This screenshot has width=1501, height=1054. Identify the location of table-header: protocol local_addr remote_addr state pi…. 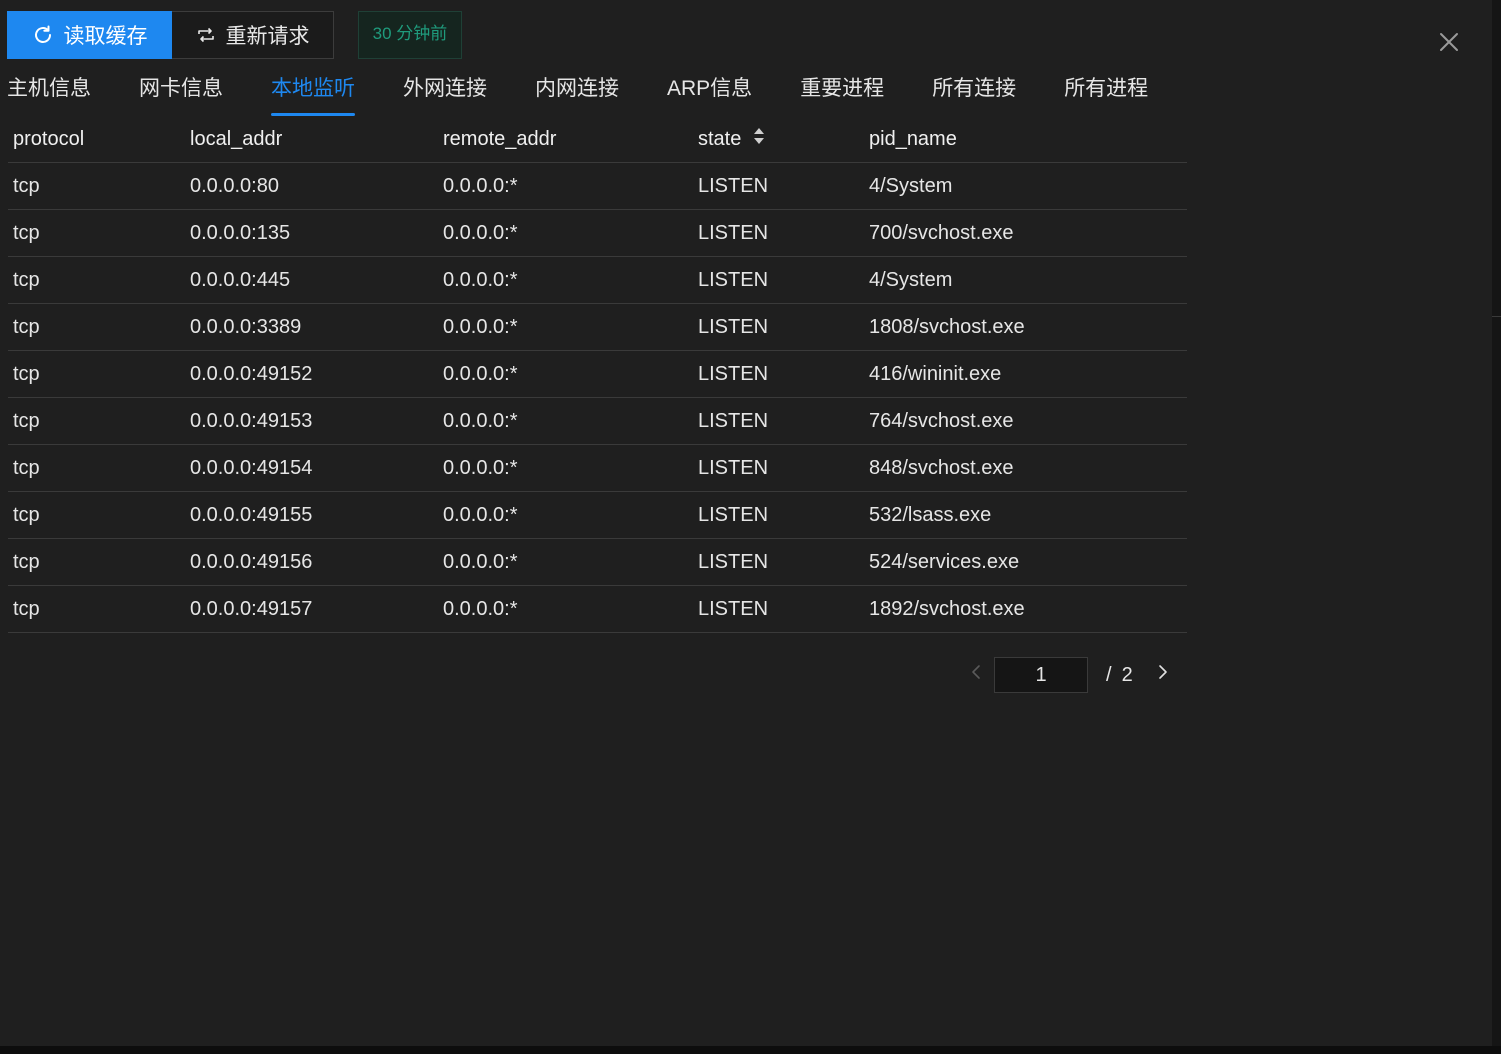
(597, 139).